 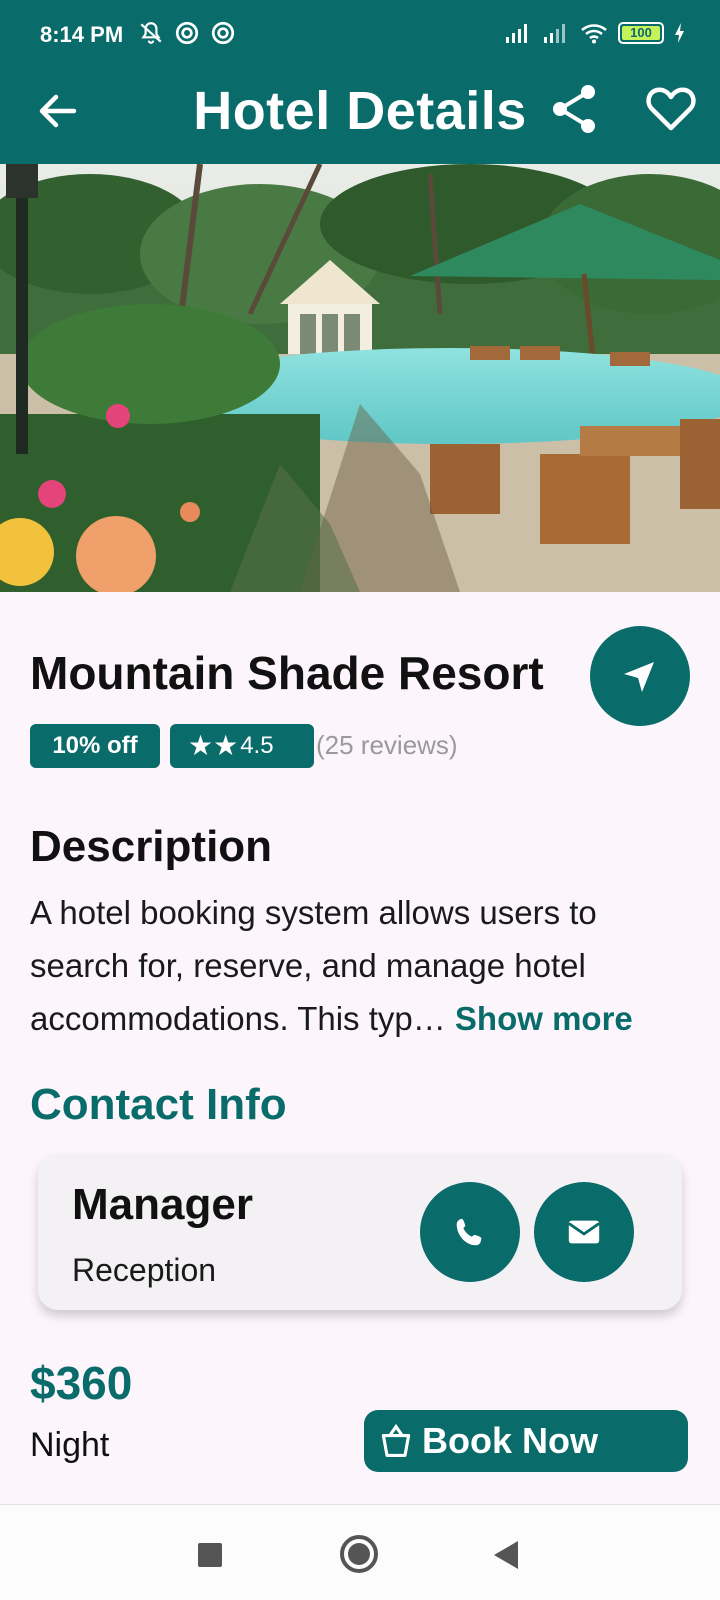 What do you see at coordinates (360, 111) in the screenshot?
I see `page-title: Hotel Details` at bounding box center [360, 111].